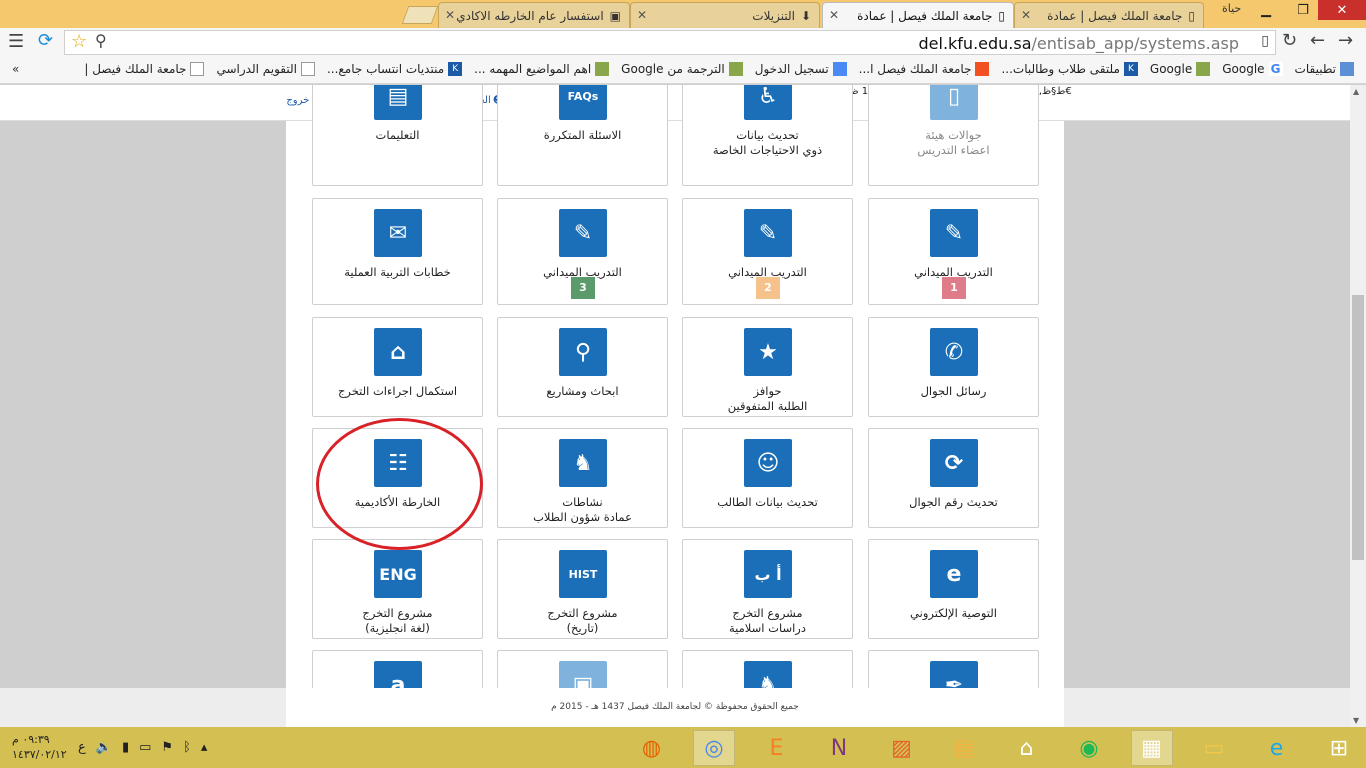 This screenshot has width=1366, height=768. I want to click on service-card-top-students: ★ حوافز الطلبة المتفوقين, so click(767, 367).